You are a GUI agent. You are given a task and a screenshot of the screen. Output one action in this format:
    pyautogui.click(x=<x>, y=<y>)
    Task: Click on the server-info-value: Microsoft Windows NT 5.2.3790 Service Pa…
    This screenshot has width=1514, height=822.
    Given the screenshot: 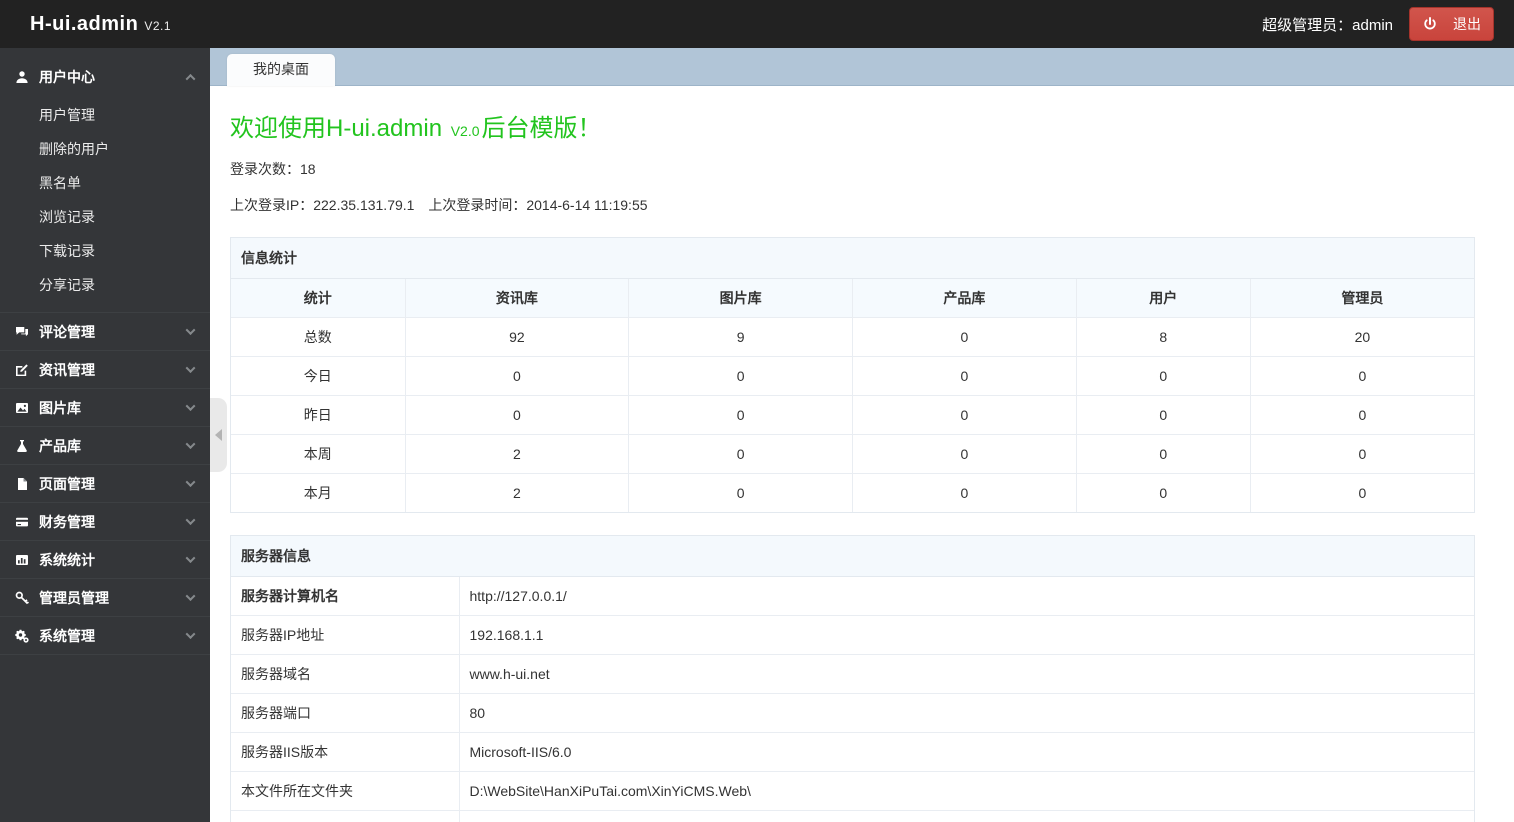 What is the action you would take?
    pyautogui.click(x=966, y=816)
    